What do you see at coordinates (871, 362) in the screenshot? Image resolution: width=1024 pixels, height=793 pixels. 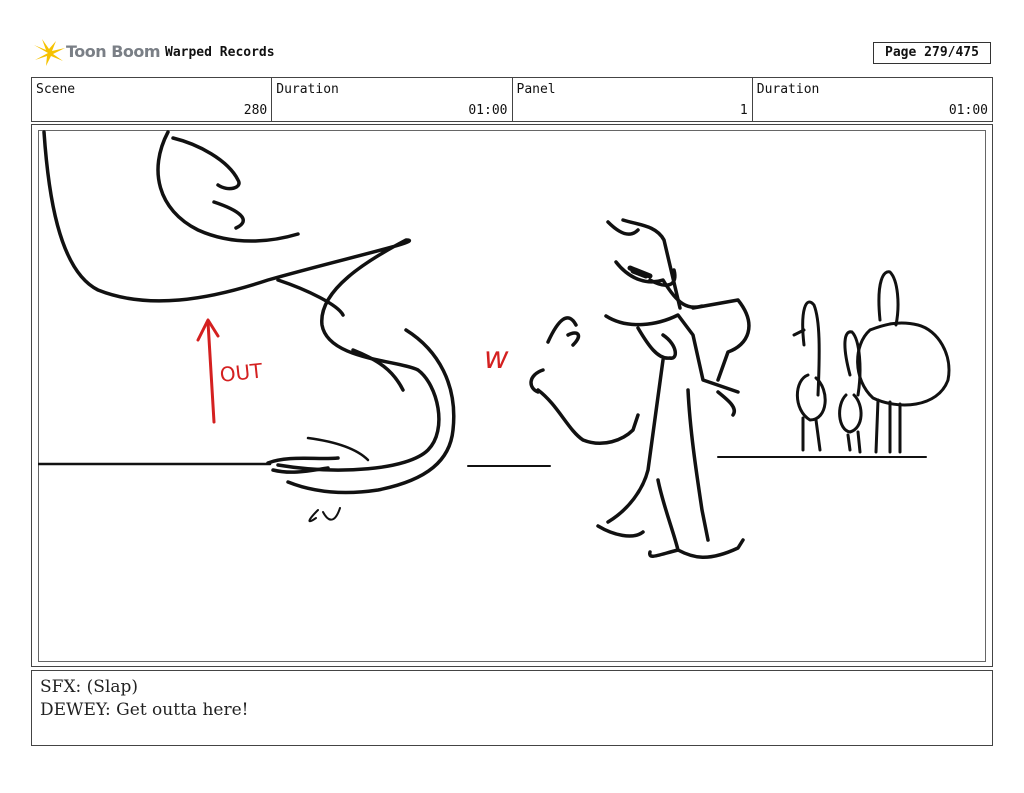 I see `background-figures-drawing` at bounding box center [871, 362].